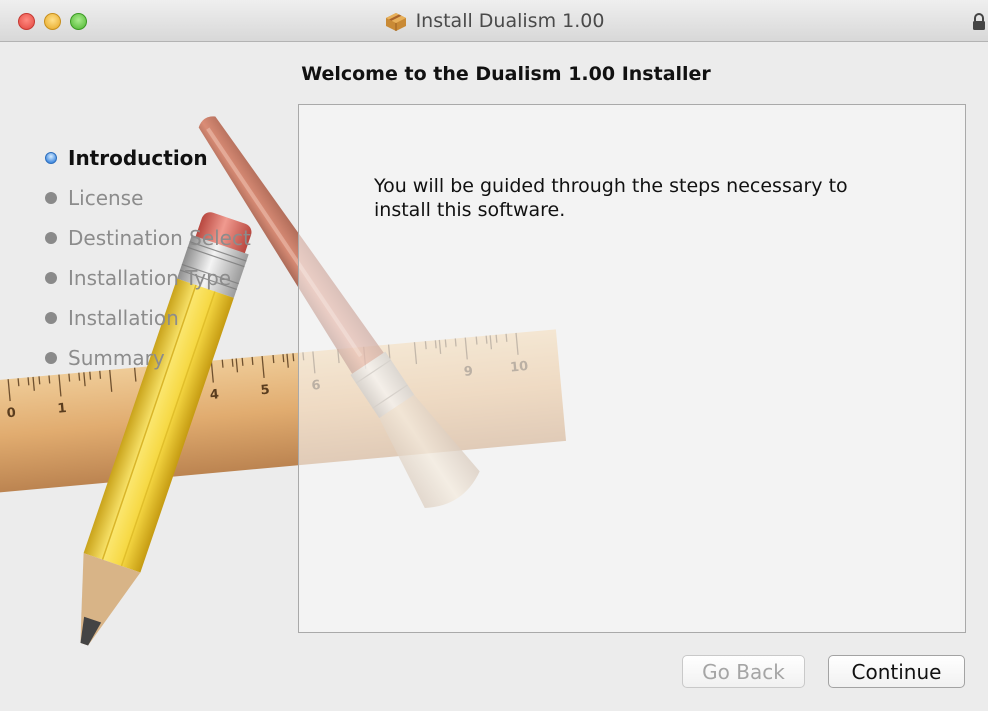 The width and height of the screenshot is (988, 711). Describe the element at coordinates (743, 671) in the screenshot. I see `go-back-button: Go Back` at that location.